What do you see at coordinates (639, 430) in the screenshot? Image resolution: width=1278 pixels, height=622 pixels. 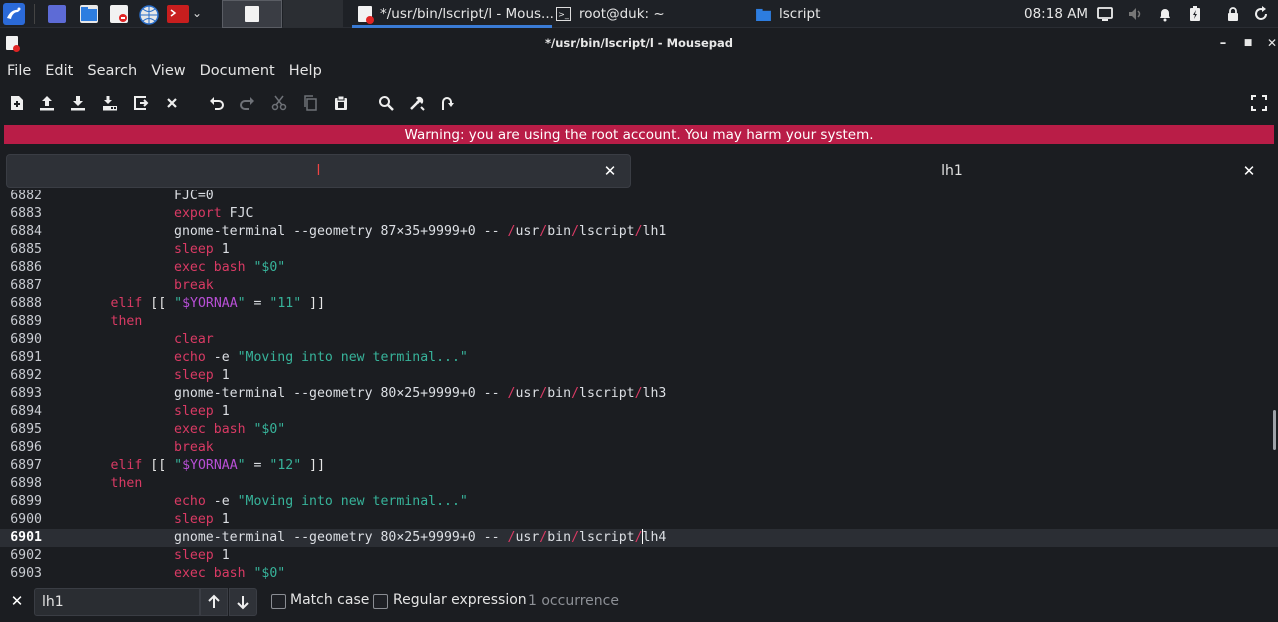 I see `editor-line: 6895 exec bash "$0"` at bounding box center [639, 430].